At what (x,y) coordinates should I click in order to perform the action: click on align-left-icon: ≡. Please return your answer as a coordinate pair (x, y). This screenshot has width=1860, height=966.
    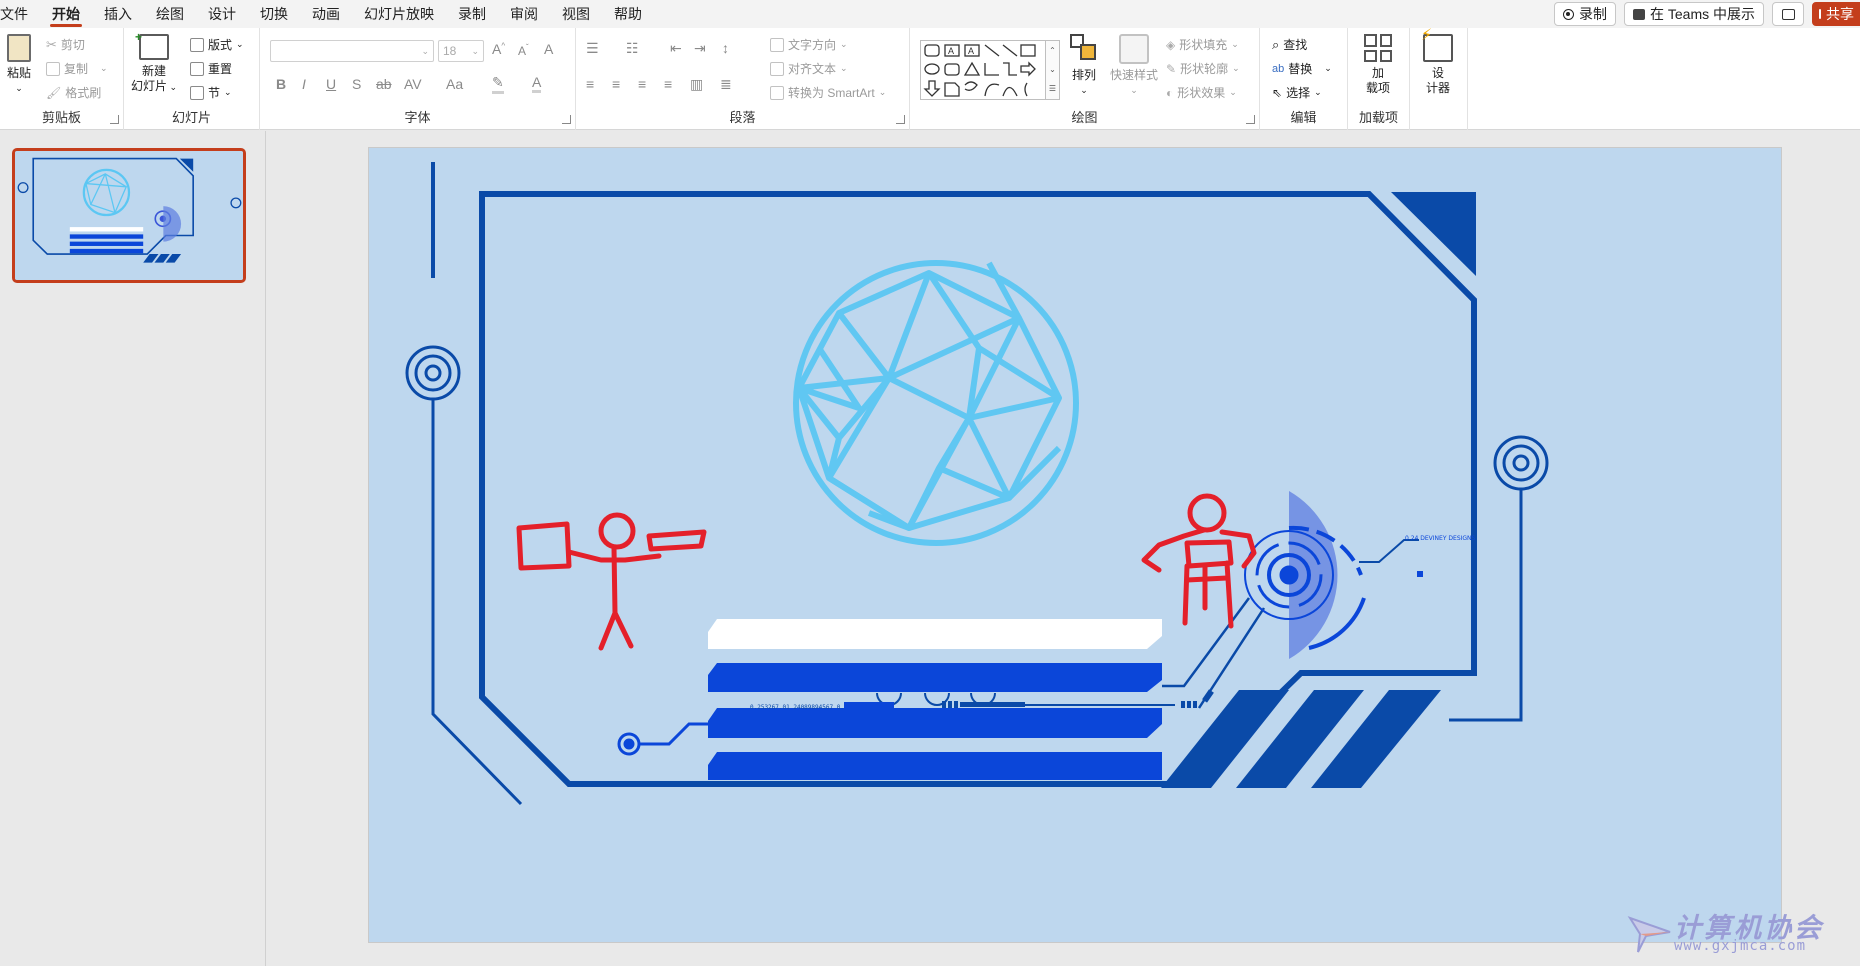
    Looking at the image, I should click on (590, 84).